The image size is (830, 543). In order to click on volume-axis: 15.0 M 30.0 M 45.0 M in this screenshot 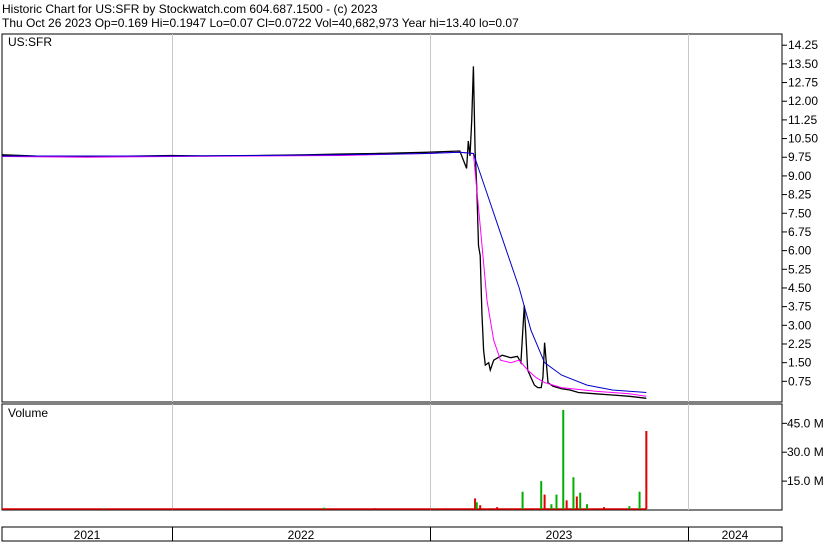, I will do `click(803, 452)`.